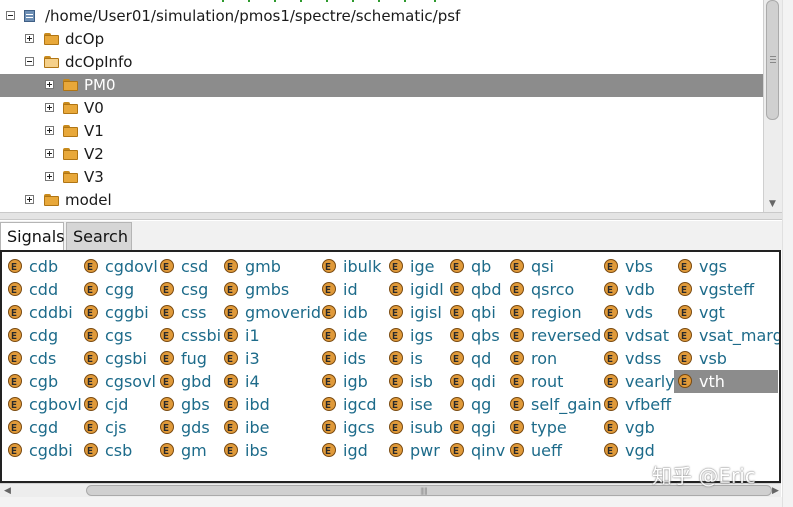 The height and width of the screenshot is (507, 793). Describe the element at coordinates (44, 266) in the screenshot. I see `signal-label: cdb` at that location.